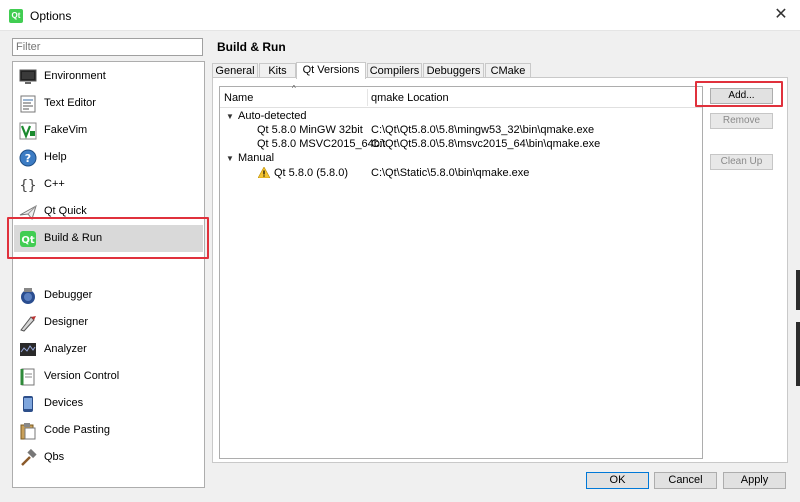 This screenshot has height=502, width=800. Describe the element at coordinates (311, 173) in the screenshot. I see `tree-row-name: Qt 5.8.0 (5.8.0)` at that location.